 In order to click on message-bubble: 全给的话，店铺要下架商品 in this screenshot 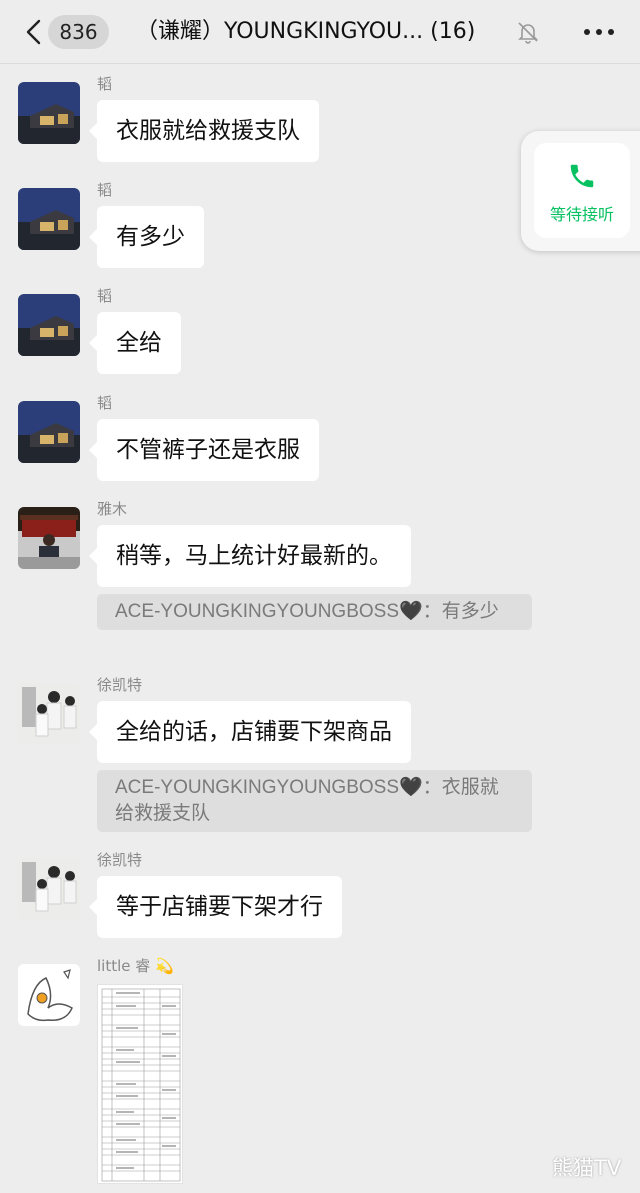, I will do `click(250, 732)`.